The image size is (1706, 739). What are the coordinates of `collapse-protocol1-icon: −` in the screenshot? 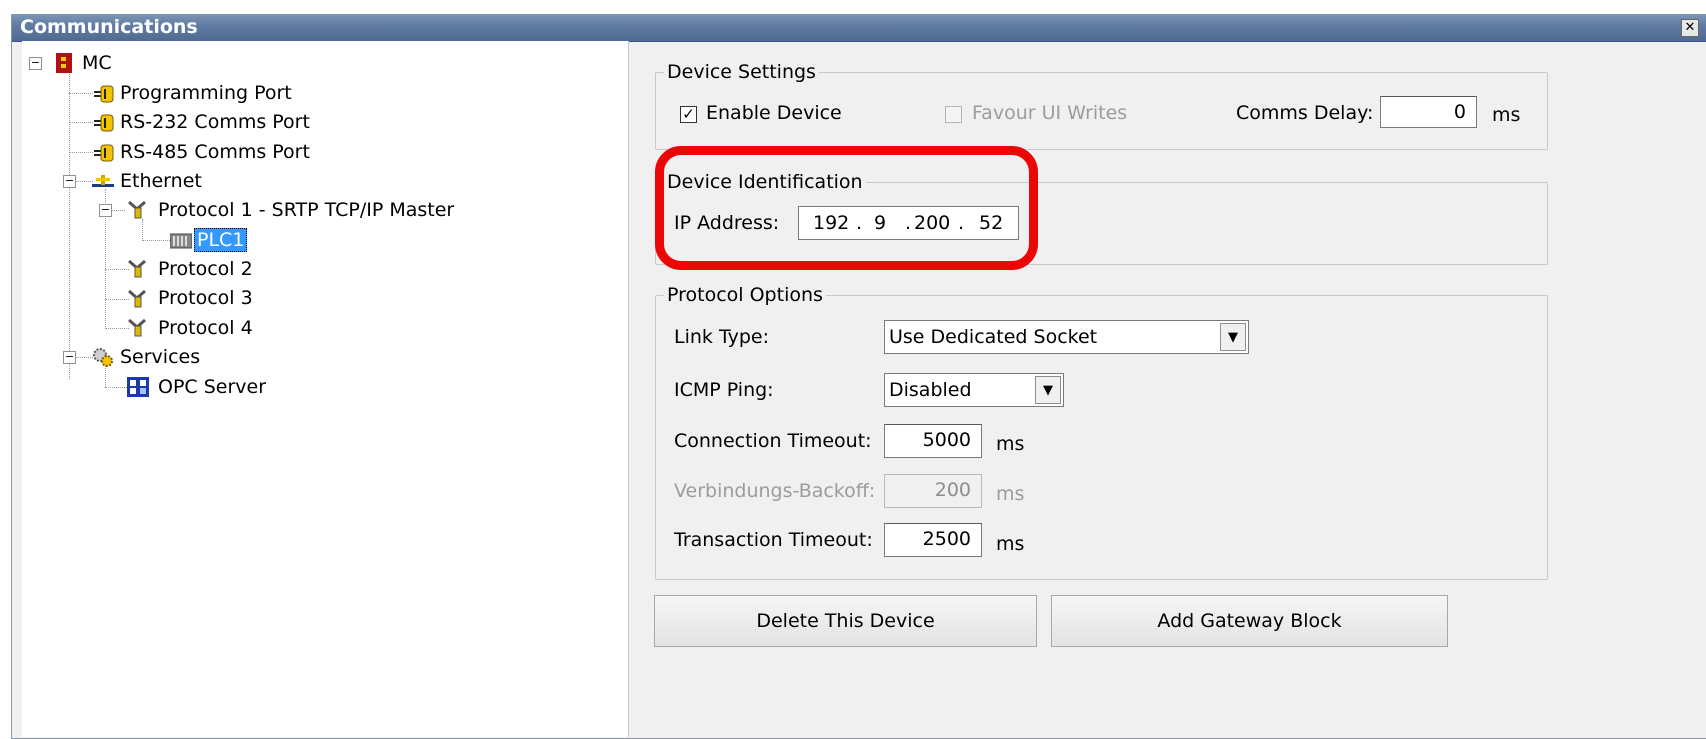 It's located at (105, 210).